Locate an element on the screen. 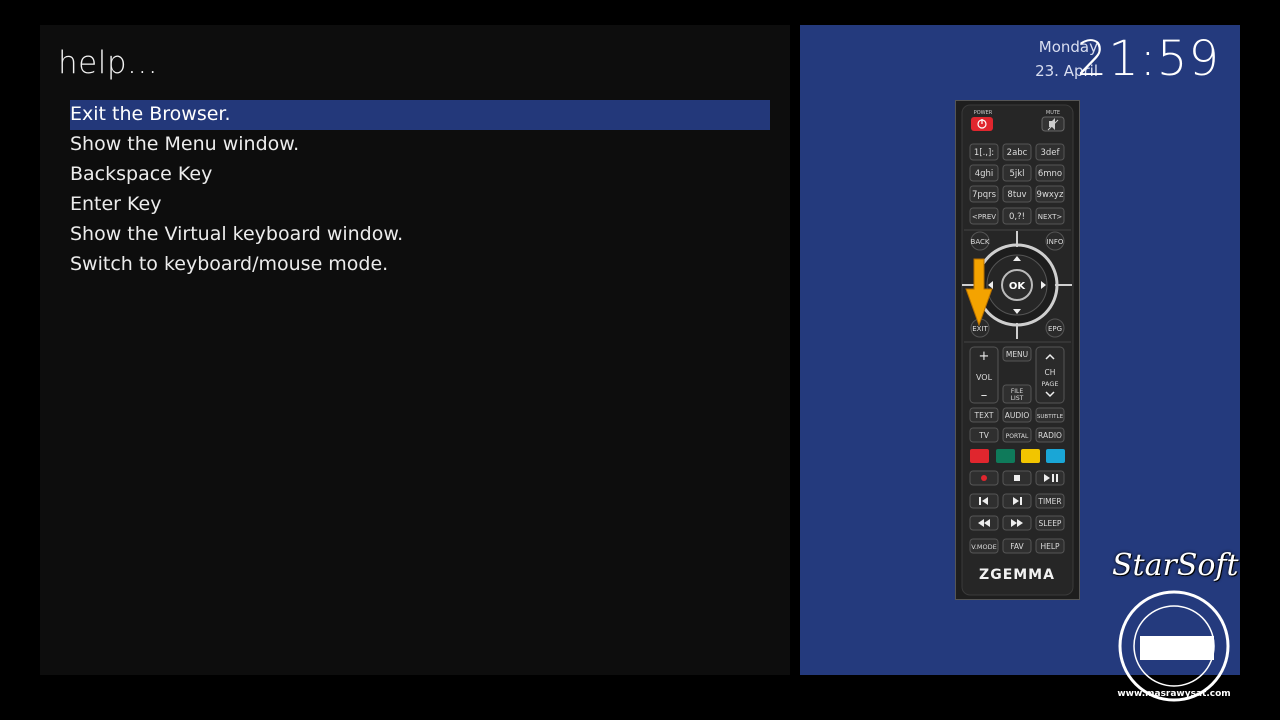 This screenshot has width=1280, height=720. page-label: PAGE is located at coordinates (1050, 384).